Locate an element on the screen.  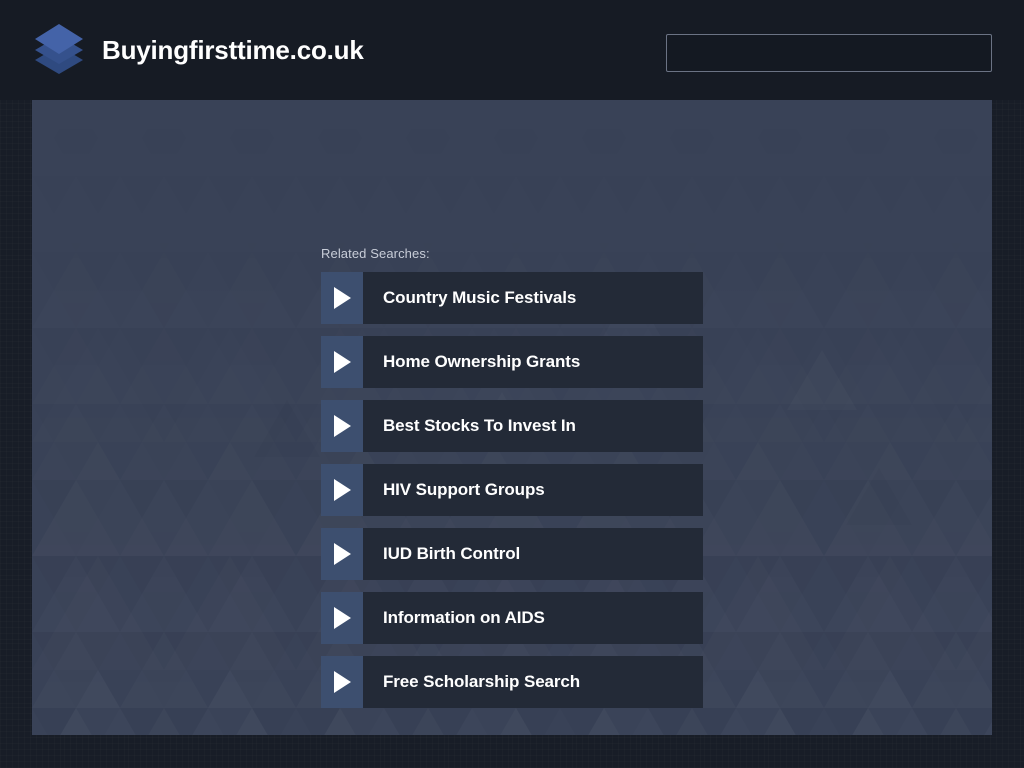
related-search-row: Free Scholarship Search is located at coordinates (512, 682).